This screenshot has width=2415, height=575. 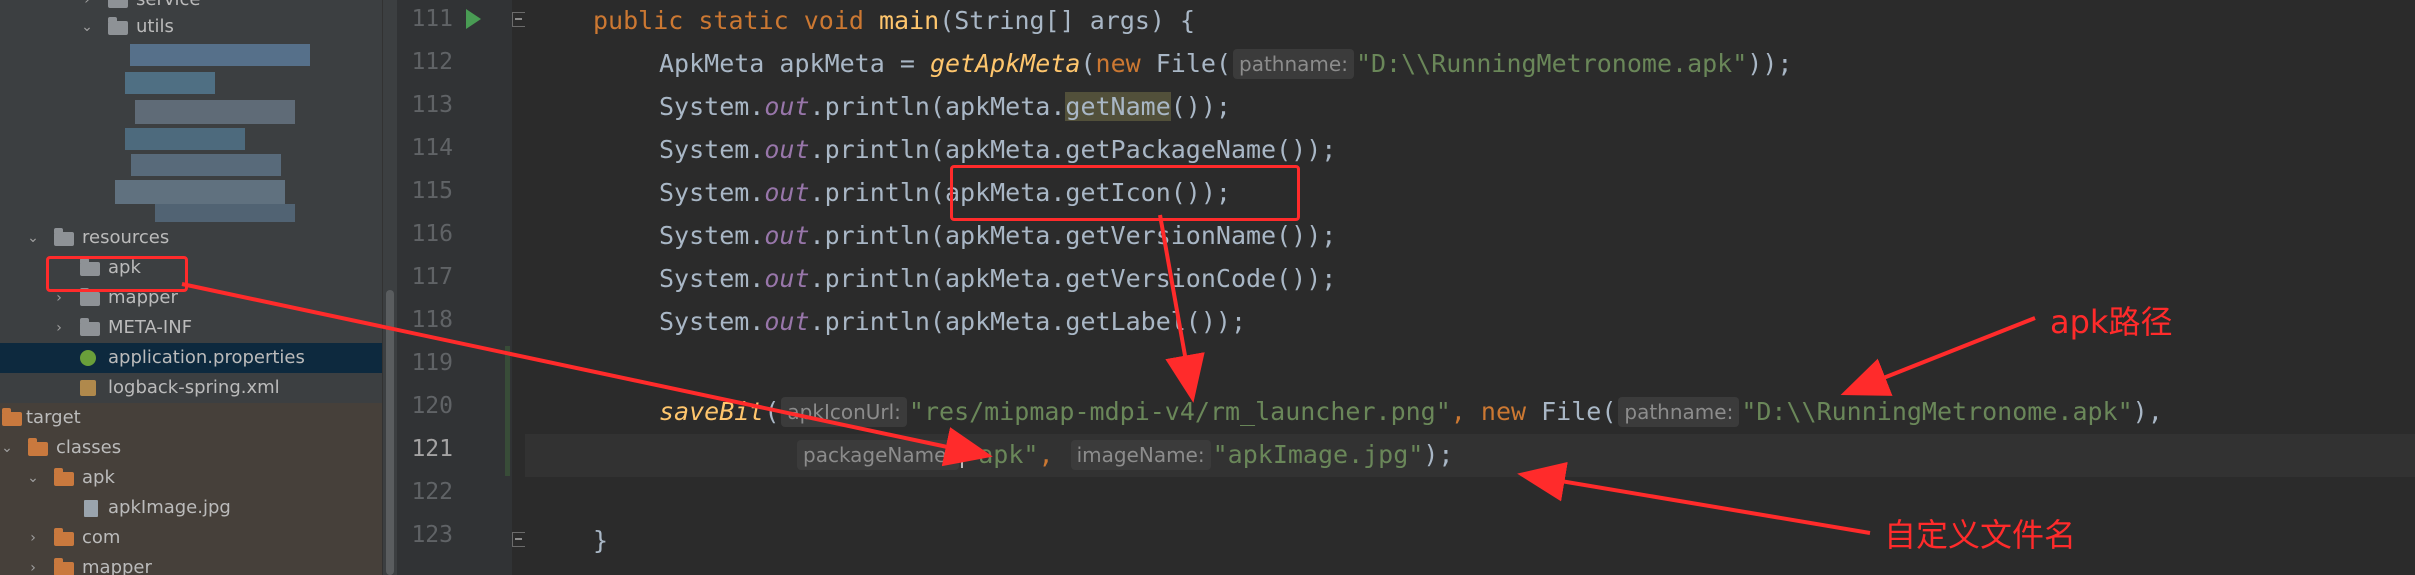 I want to click on line-number: 118, so click(x=432, y=320).